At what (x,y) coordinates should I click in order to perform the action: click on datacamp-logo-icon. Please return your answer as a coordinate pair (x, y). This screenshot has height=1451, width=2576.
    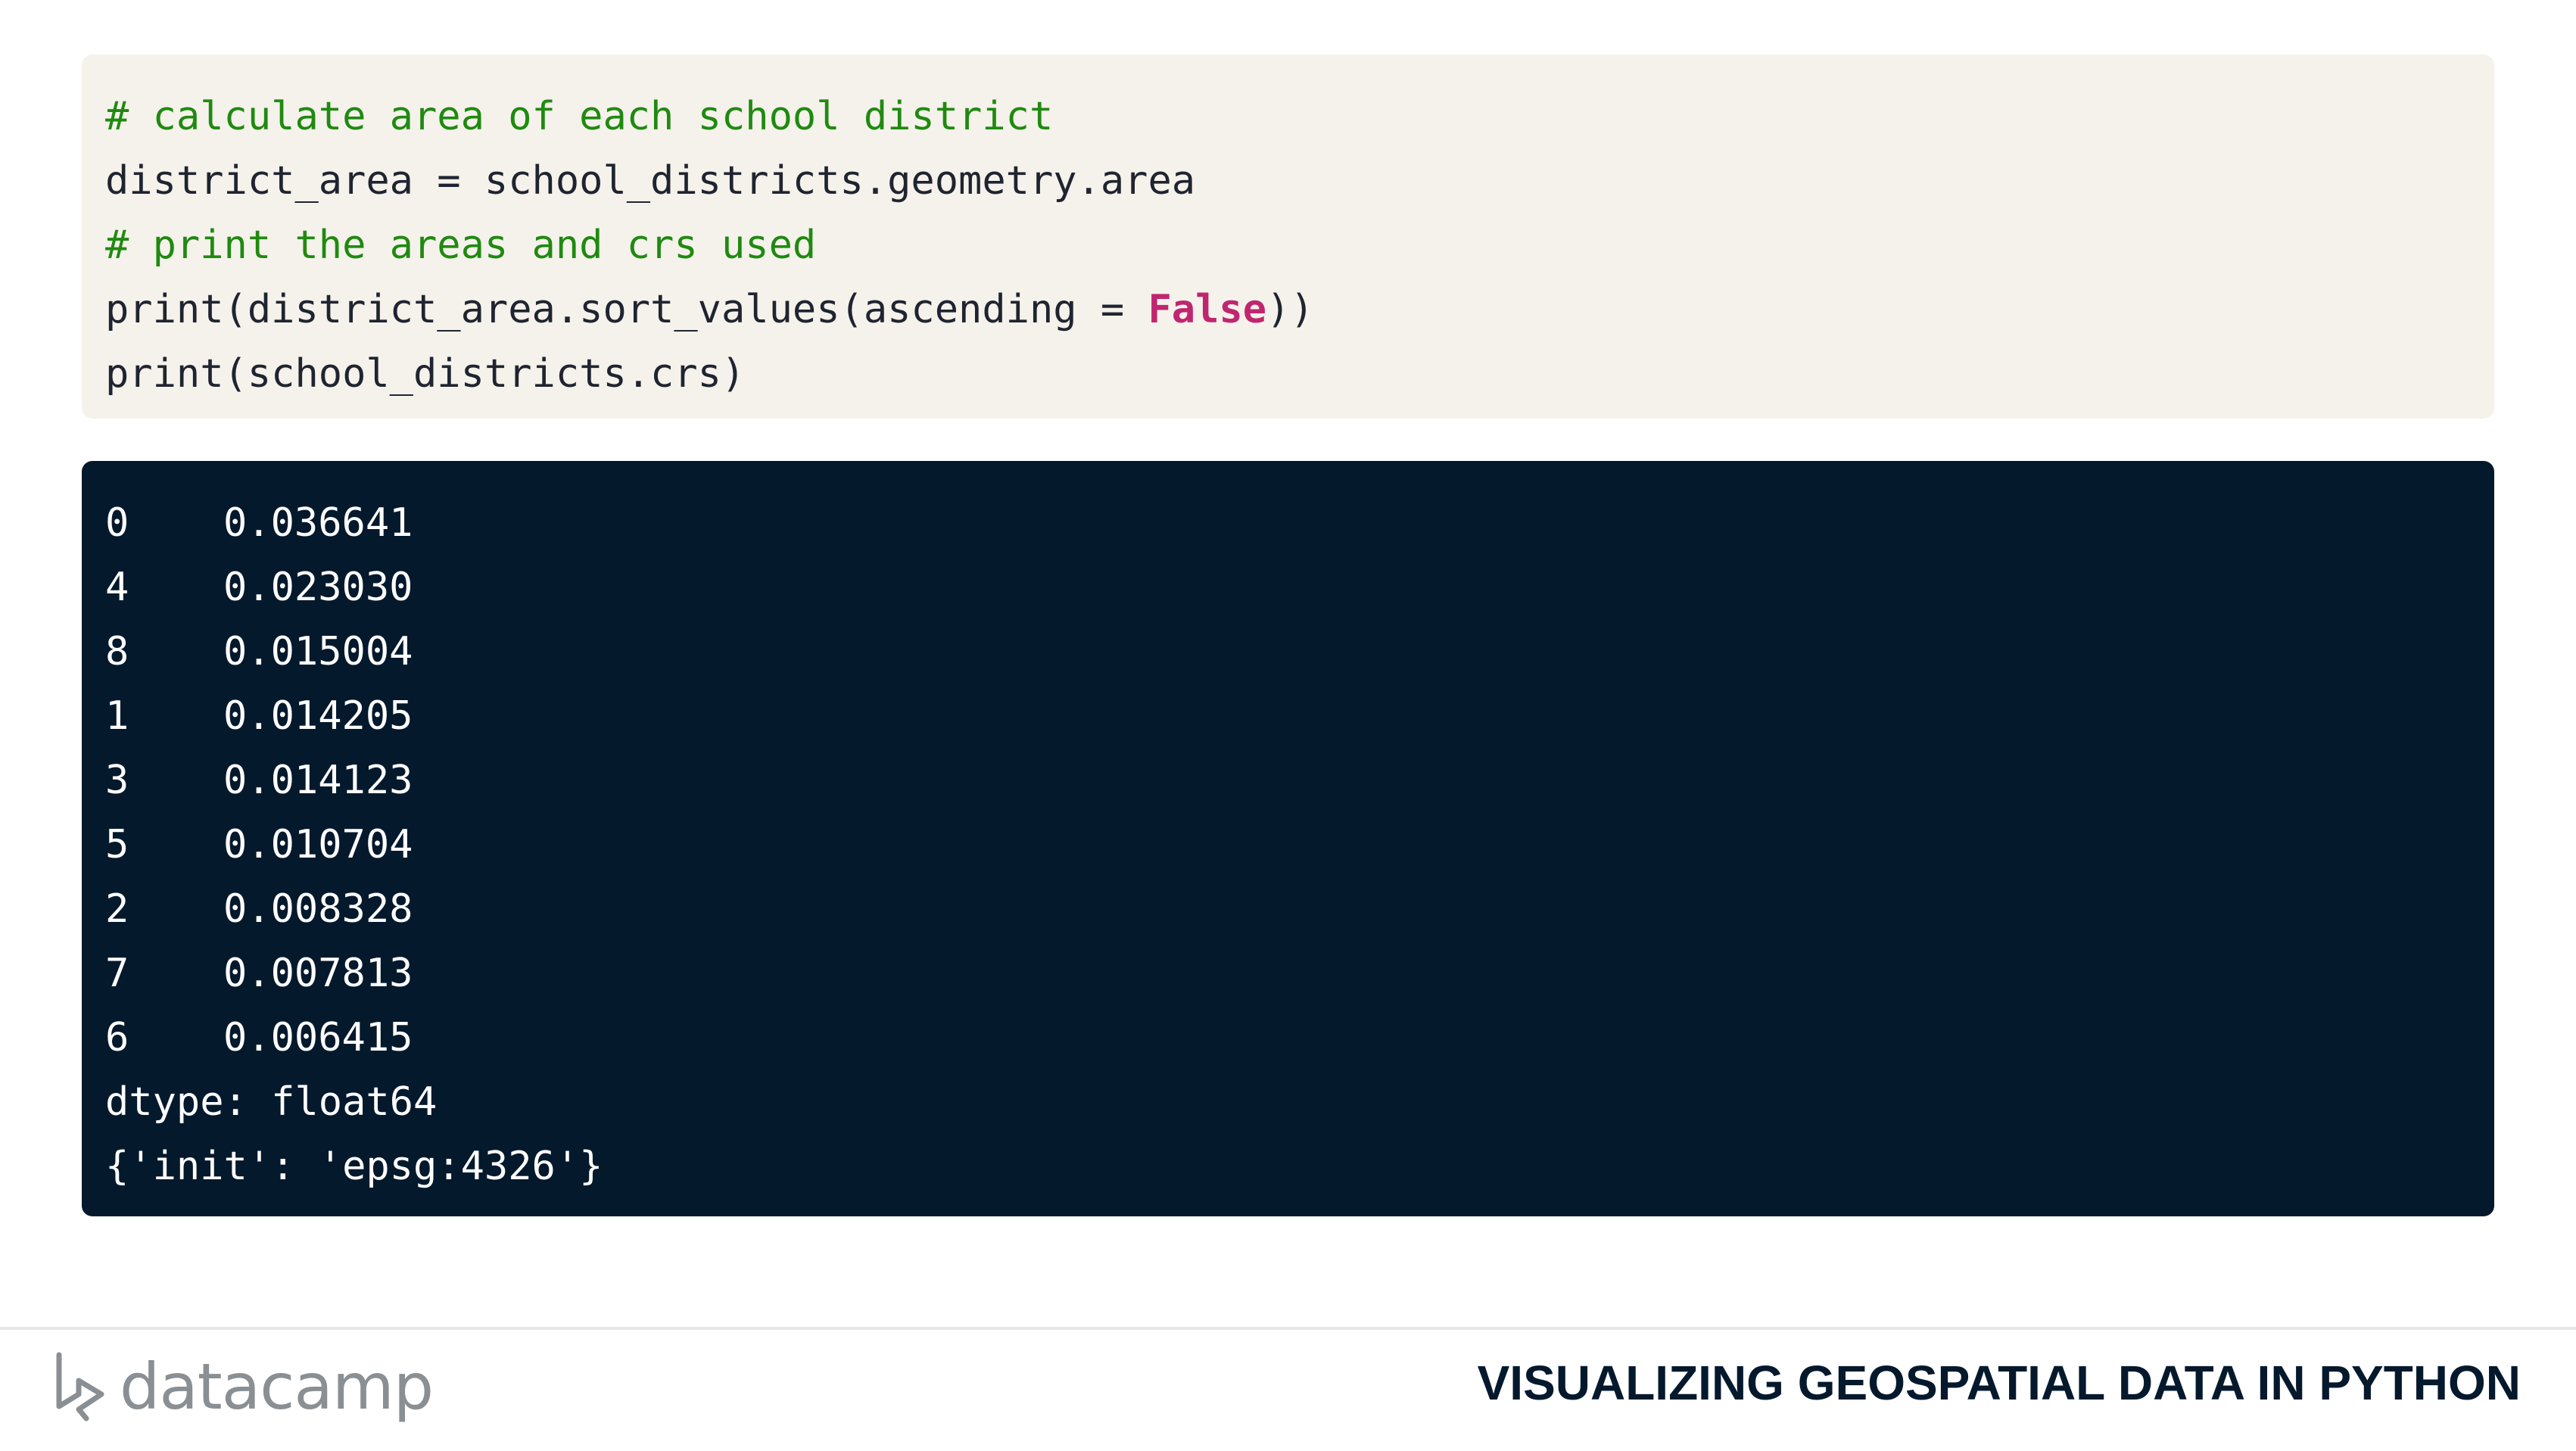
    Looking at the image, I should click on (80, 1386).